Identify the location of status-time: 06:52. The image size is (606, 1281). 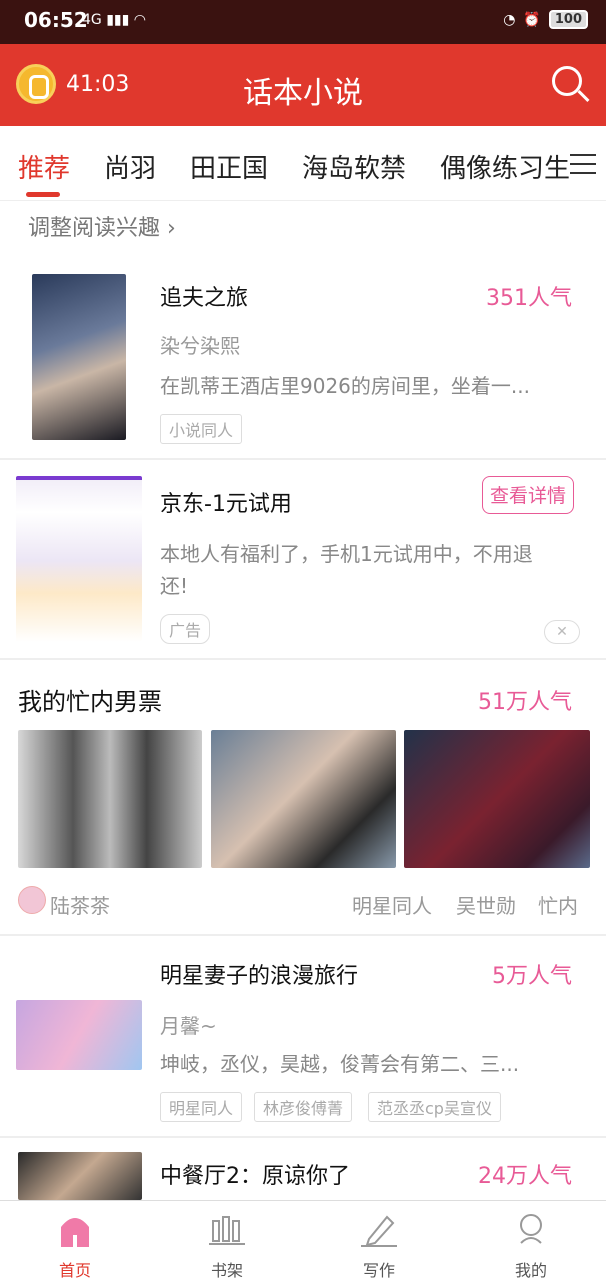
(56, 20).